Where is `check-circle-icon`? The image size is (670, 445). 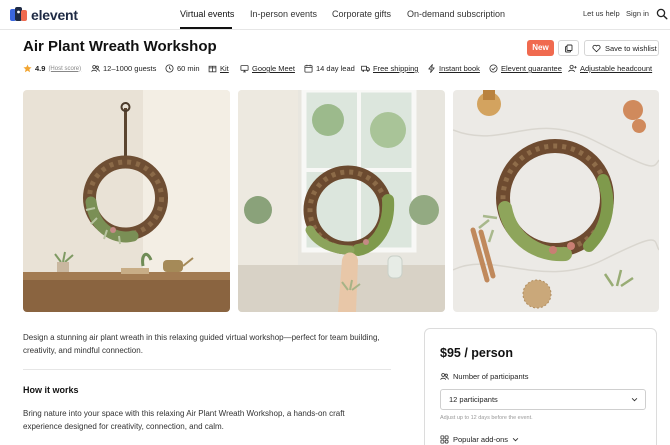
check-circle-icon is located at coordinates (493, 68).